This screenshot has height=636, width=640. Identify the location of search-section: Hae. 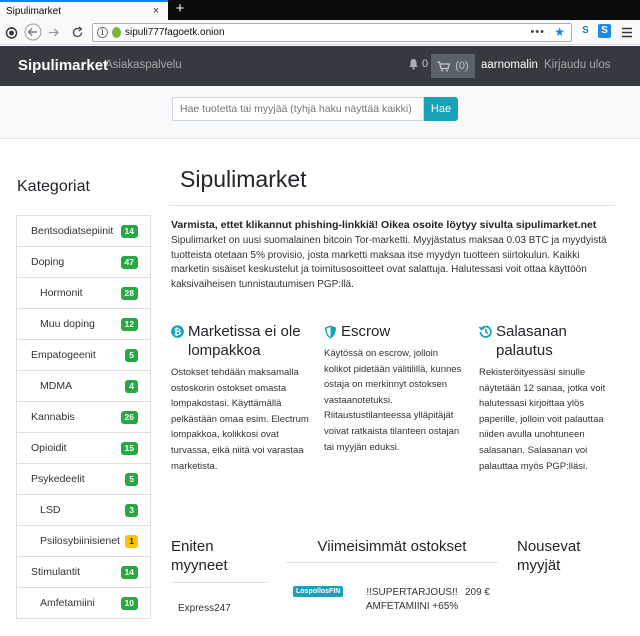
(320, 112).